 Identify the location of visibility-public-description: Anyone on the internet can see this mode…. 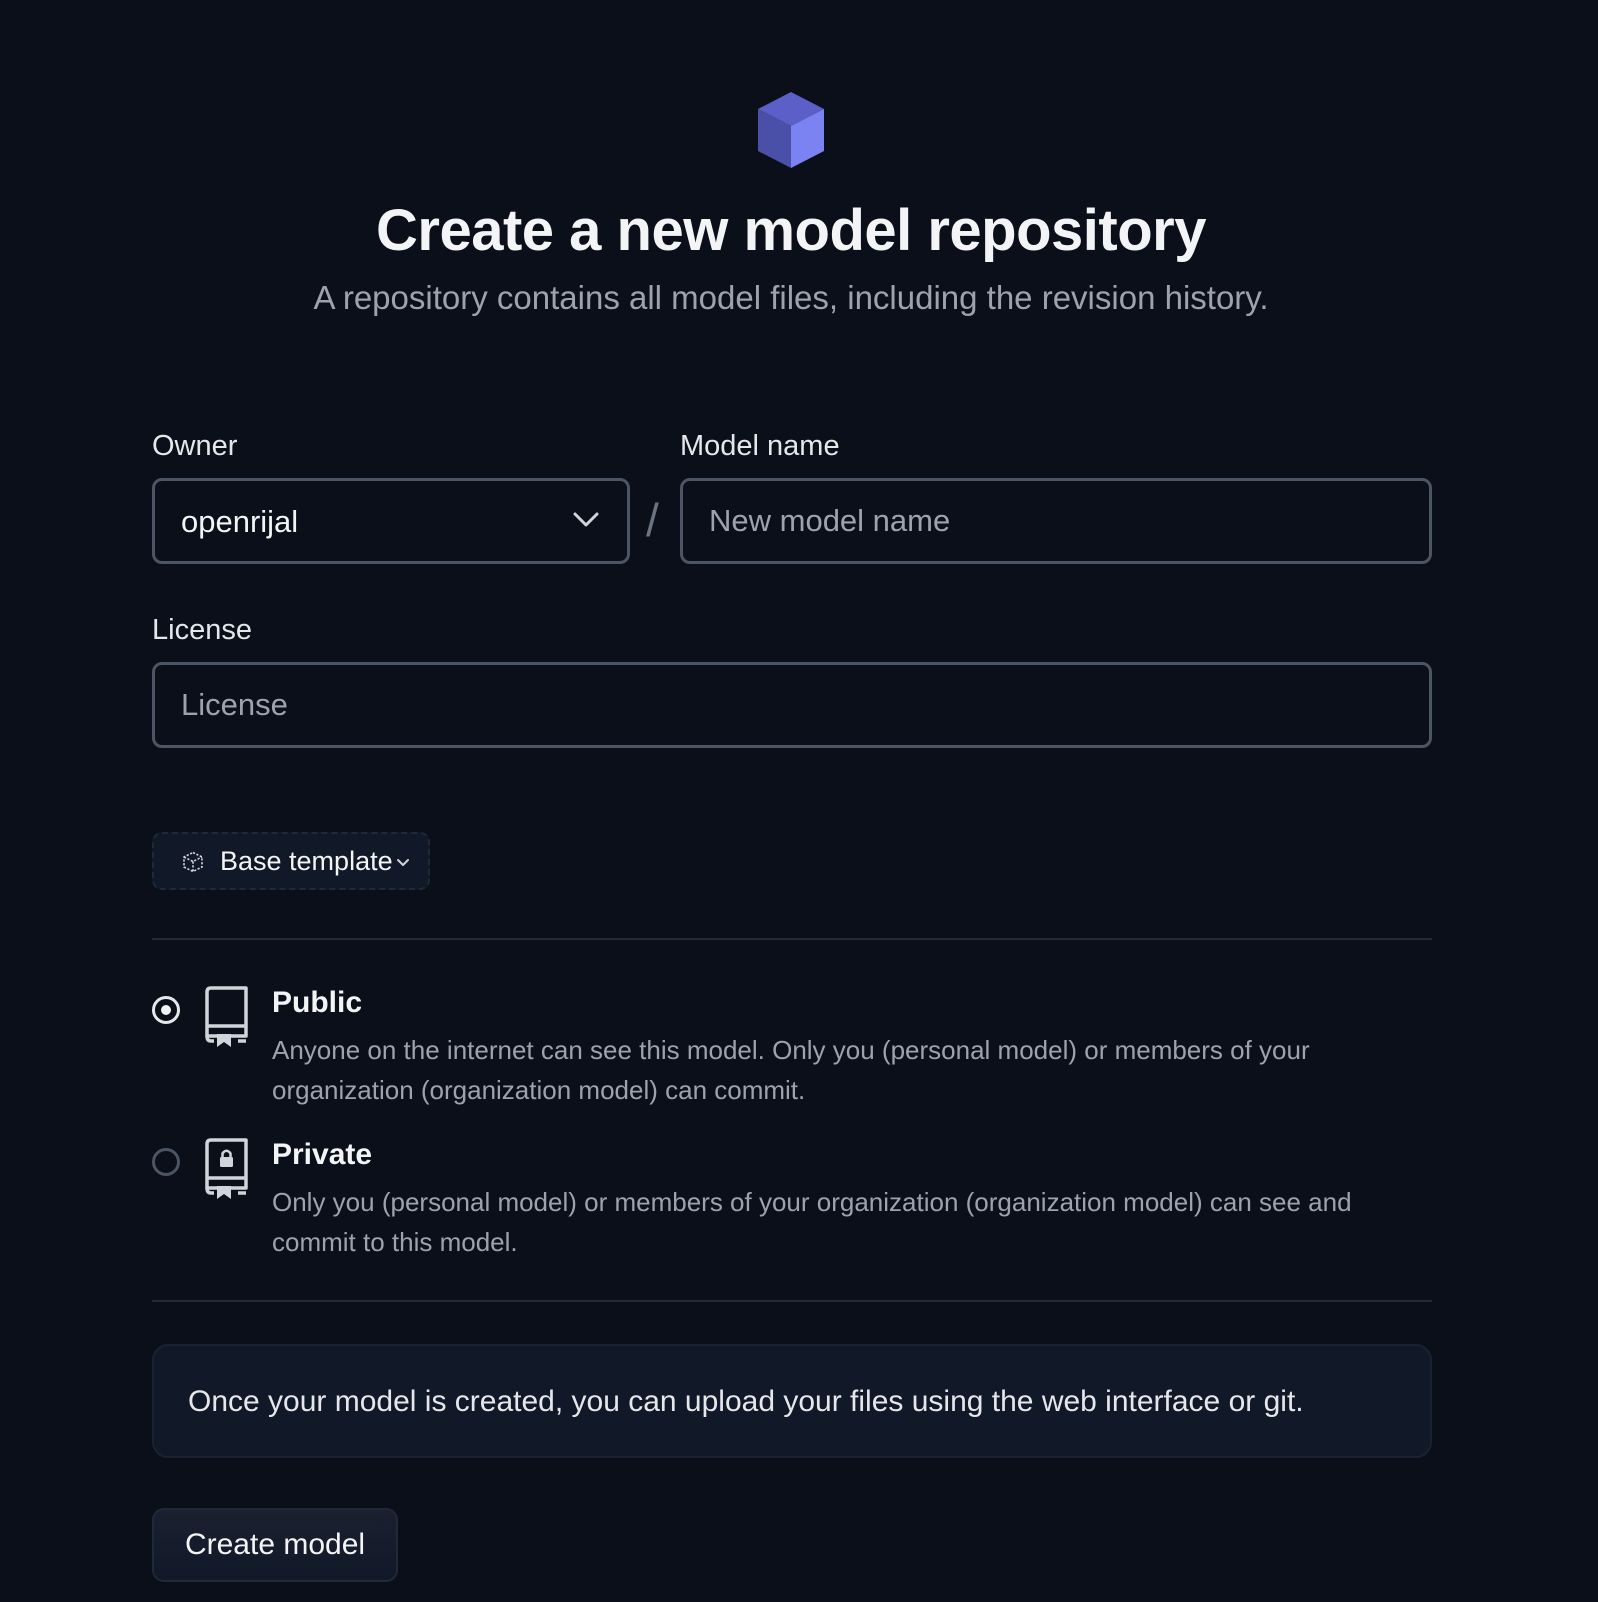
(791, 1070).